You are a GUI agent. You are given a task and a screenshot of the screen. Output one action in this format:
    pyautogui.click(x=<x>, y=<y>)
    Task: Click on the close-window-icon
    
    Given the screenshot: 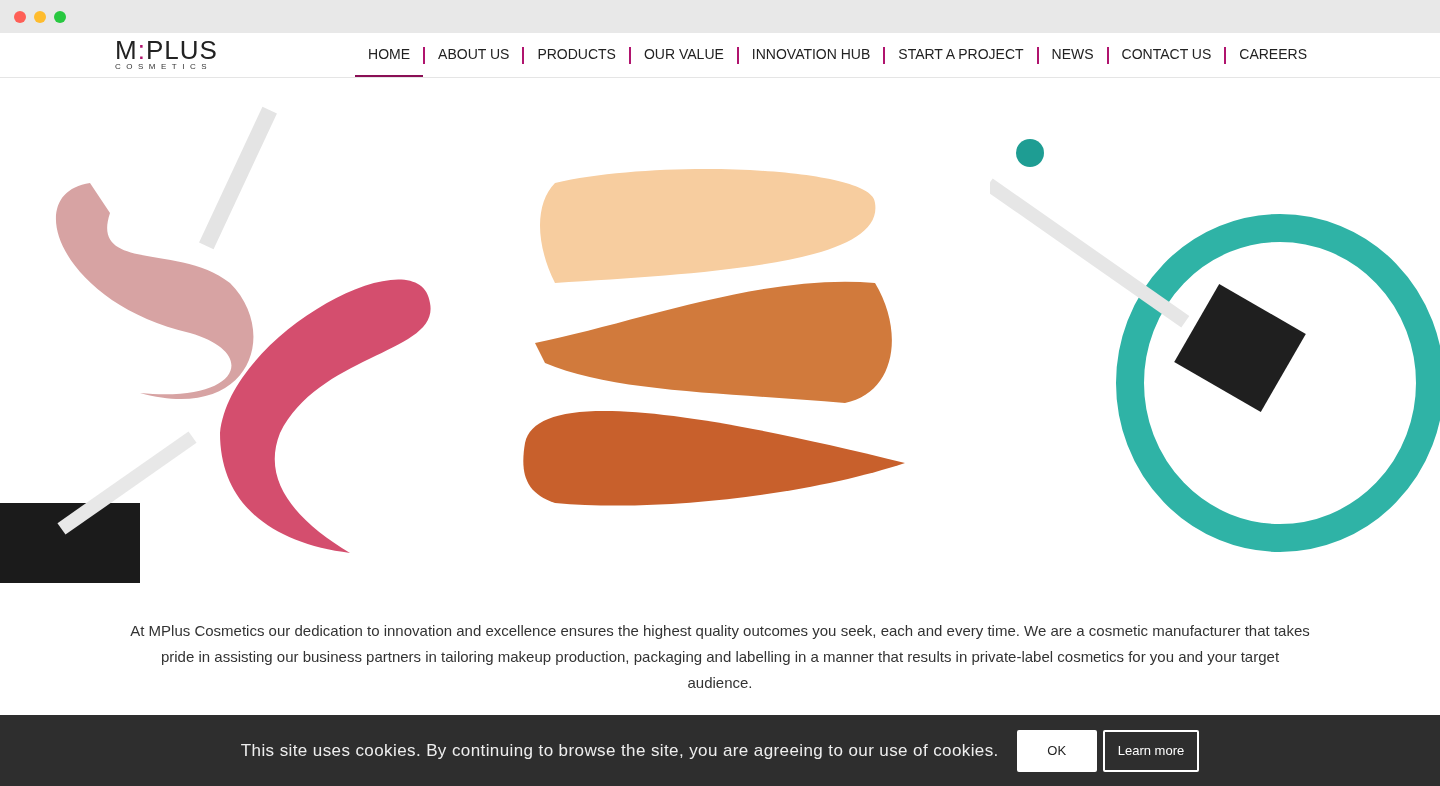 What is the action you would take?
    pyautogui.click(x=20, y=16)
    